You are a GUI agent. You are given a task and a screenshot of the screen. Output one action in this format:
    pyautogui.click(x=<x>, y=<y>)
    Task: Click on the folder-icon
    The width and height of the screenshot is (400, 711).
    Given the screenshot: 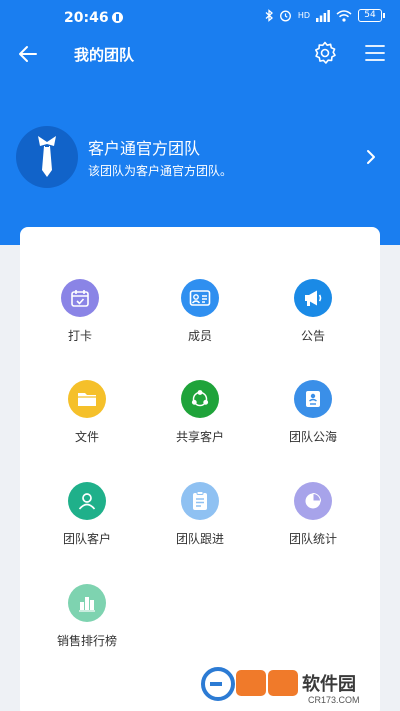 What is the action you would take?
    pyautogui.click(x=87, y=399)
    